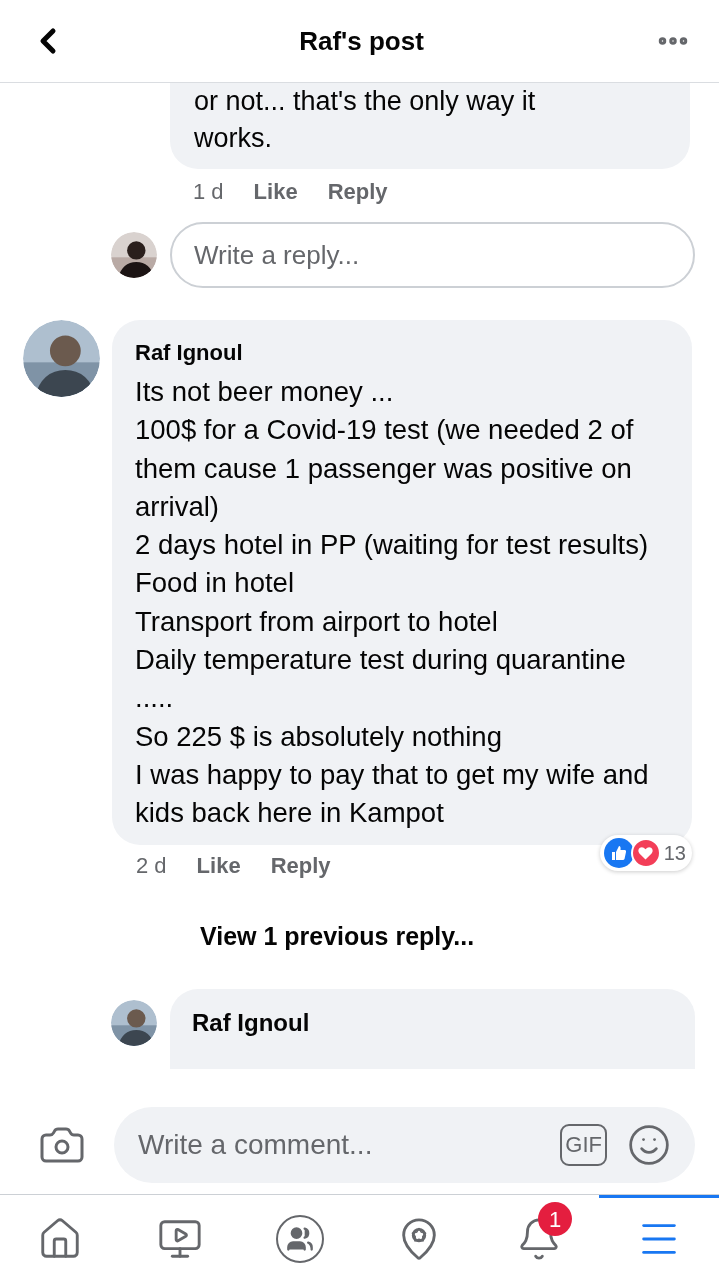 This screenshot has width=719, height=1280. I want to click on timestamp: 1 d, so click(208, 192).